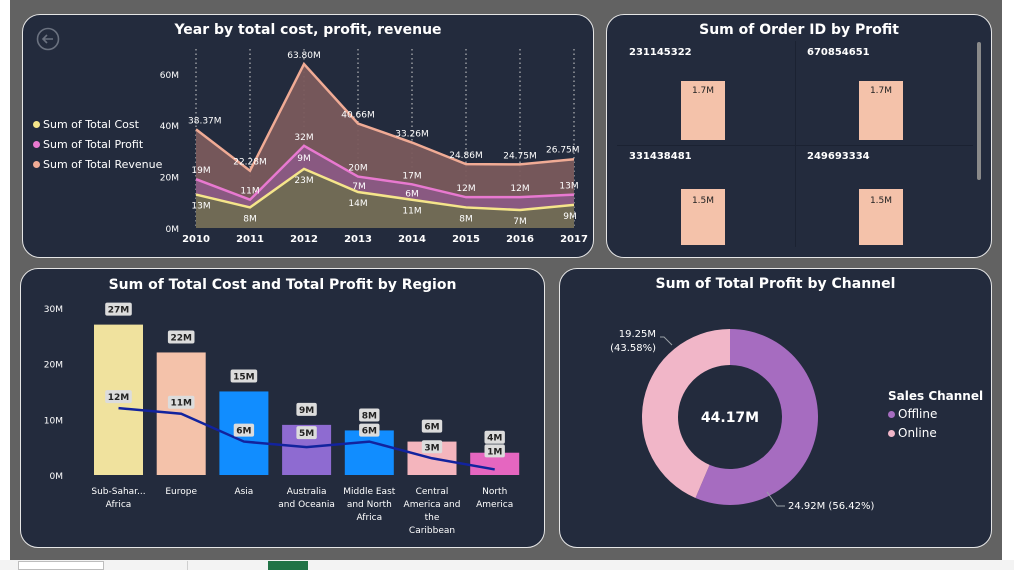 This screenshot has height=570, width=1014. What do you see at coordinates (369, 452) in the screenshot?
I see `region-bar` at bounding box center [369, 452].